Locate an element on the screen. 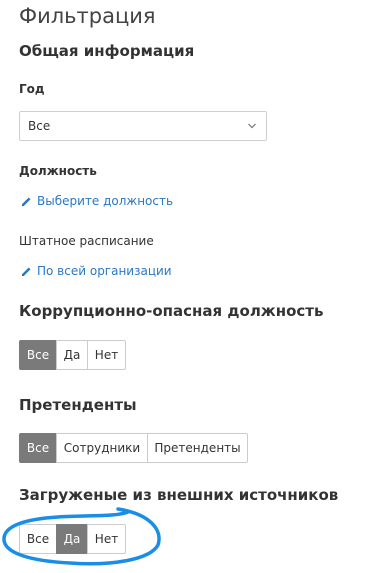 This screenshot has width=382, height=573. corruption-option-all: Все is located at coordinates (38, 355).